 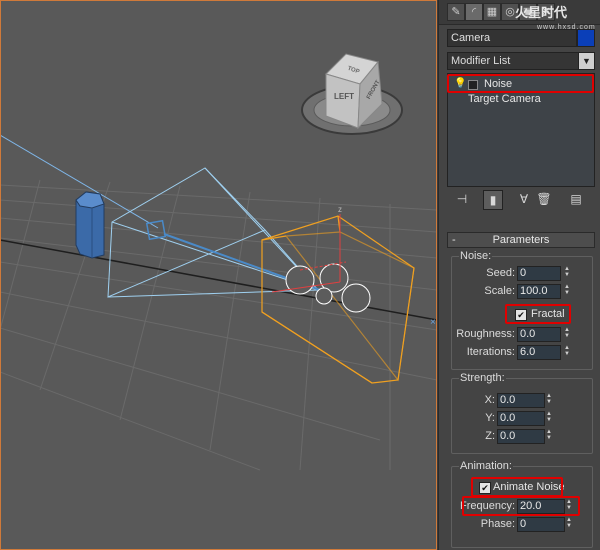 What do you see at coordinates (512, 38) in the screenshot?
I see `object-name-field: Camera` at bounding box center [512, 38].